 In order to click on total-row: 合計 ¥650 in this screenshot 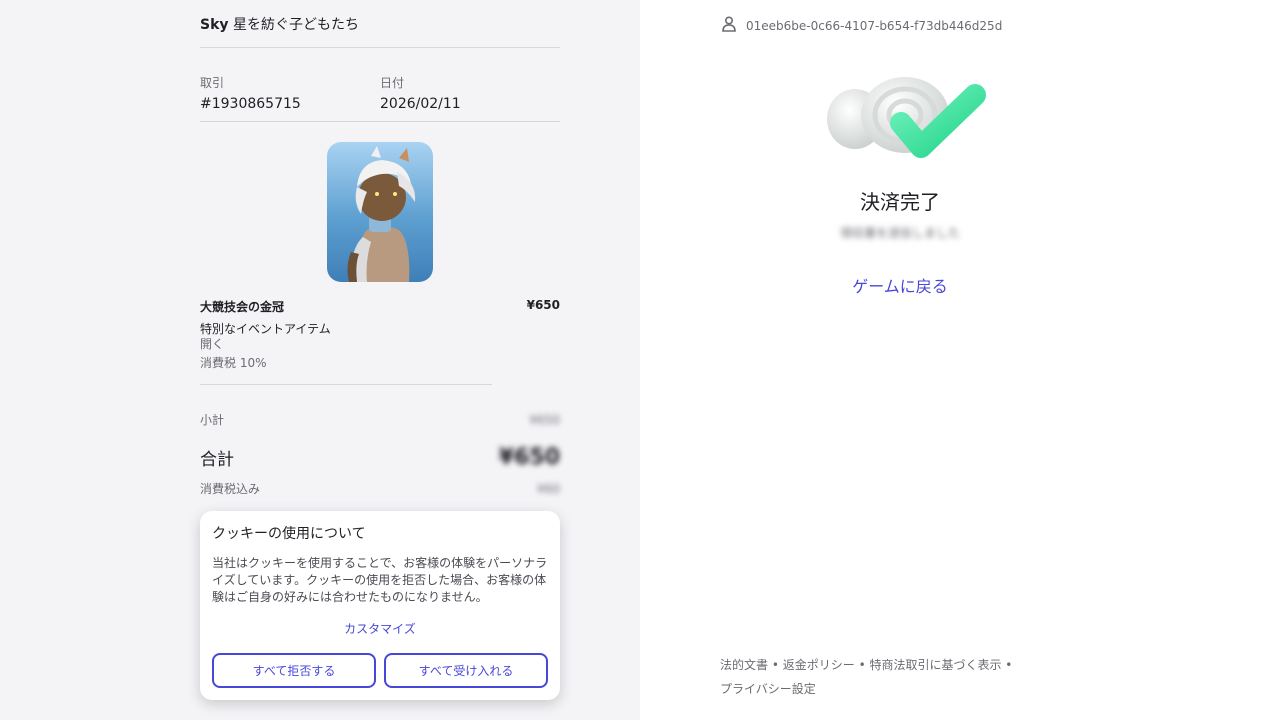, I will do `click(380, 457)`.